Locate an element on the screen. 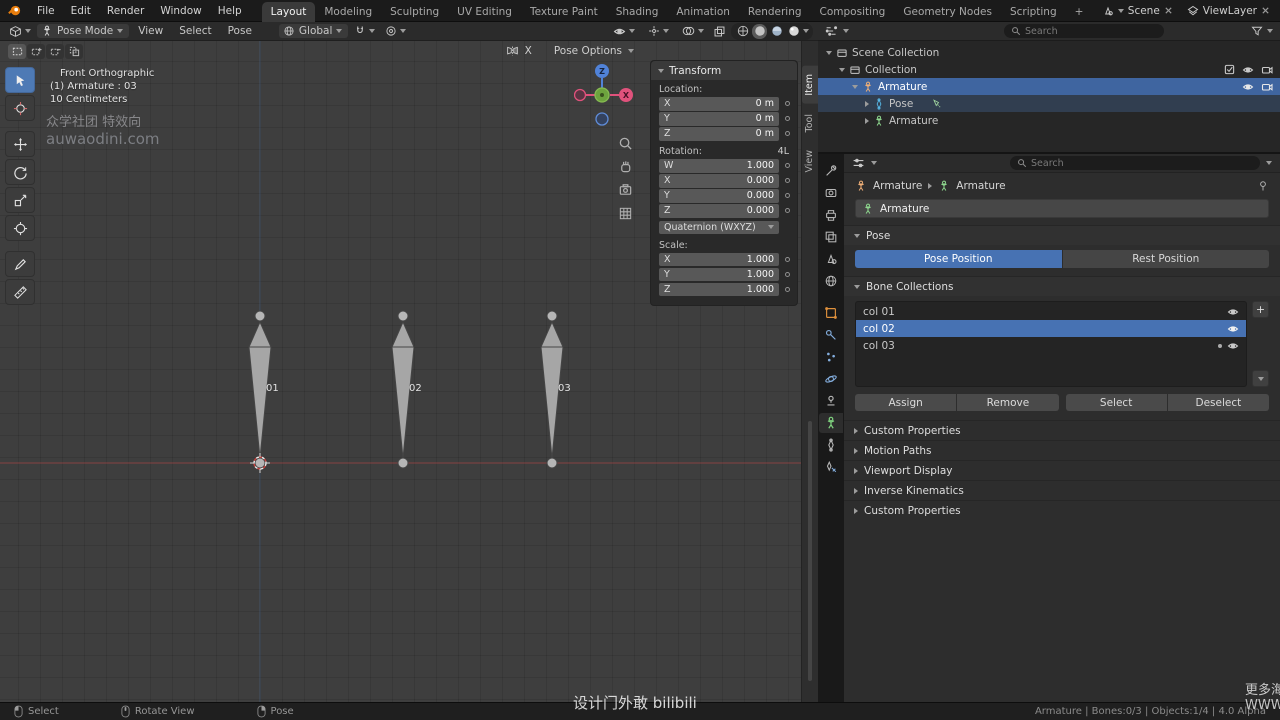 Image resolution: width=1280 pixels, height=720 pixels. list-item-col-01: col 01 is located at coordinates (1051, 311).